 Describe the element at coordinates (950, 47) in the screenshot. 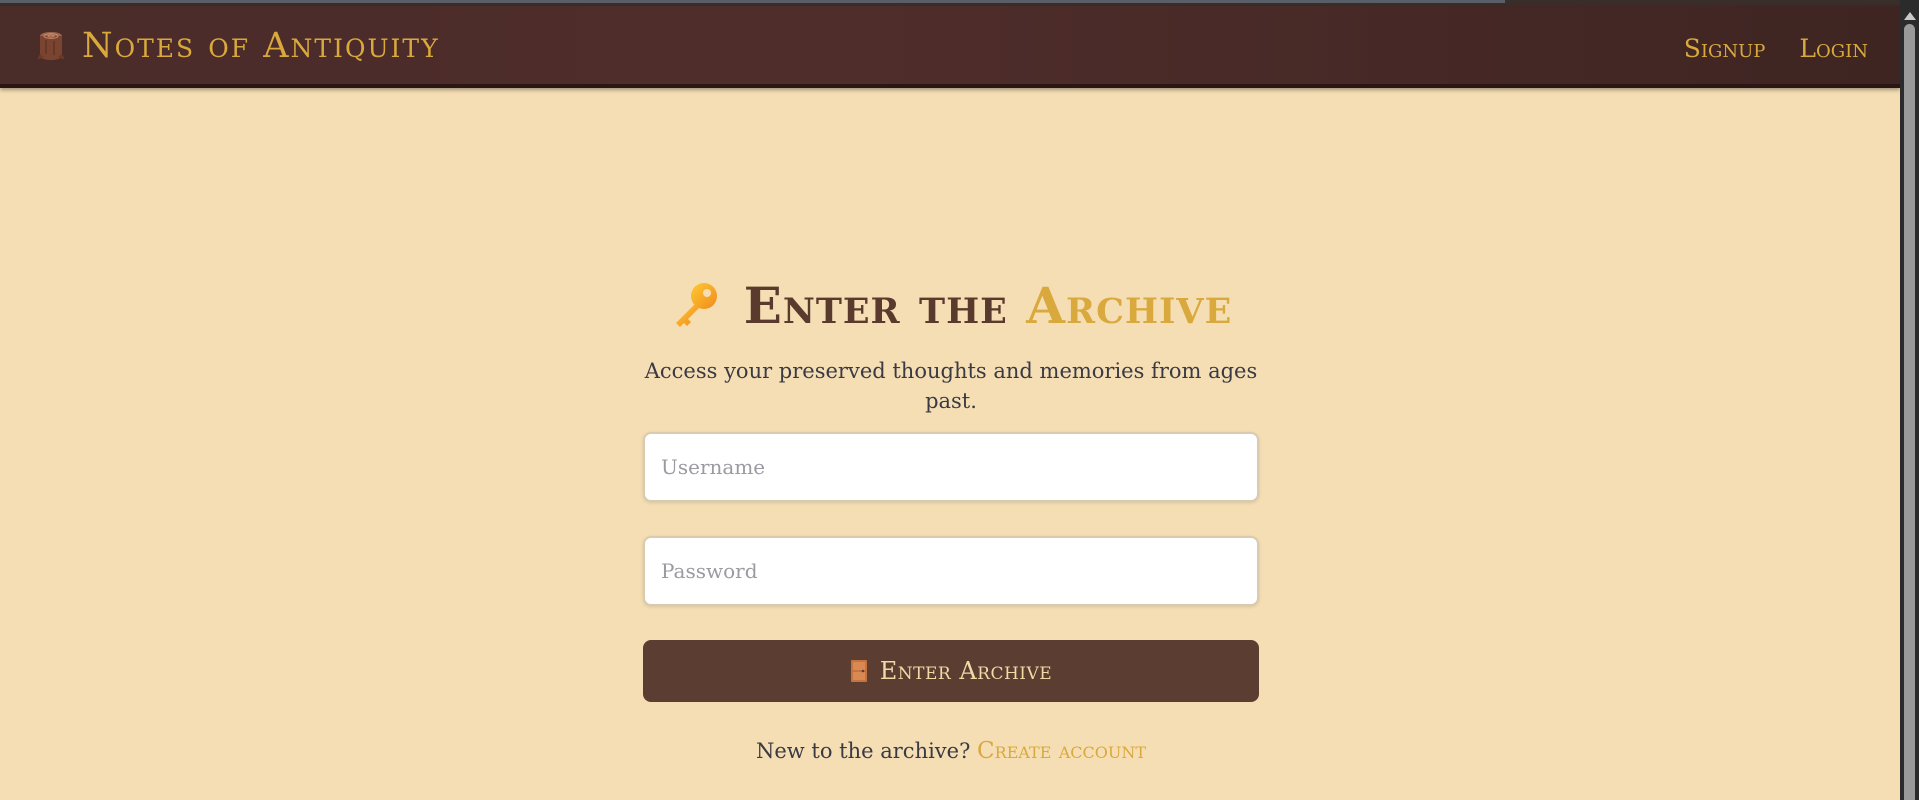

I see `navbar: Notes of Antiquity Signup Login` at that location.